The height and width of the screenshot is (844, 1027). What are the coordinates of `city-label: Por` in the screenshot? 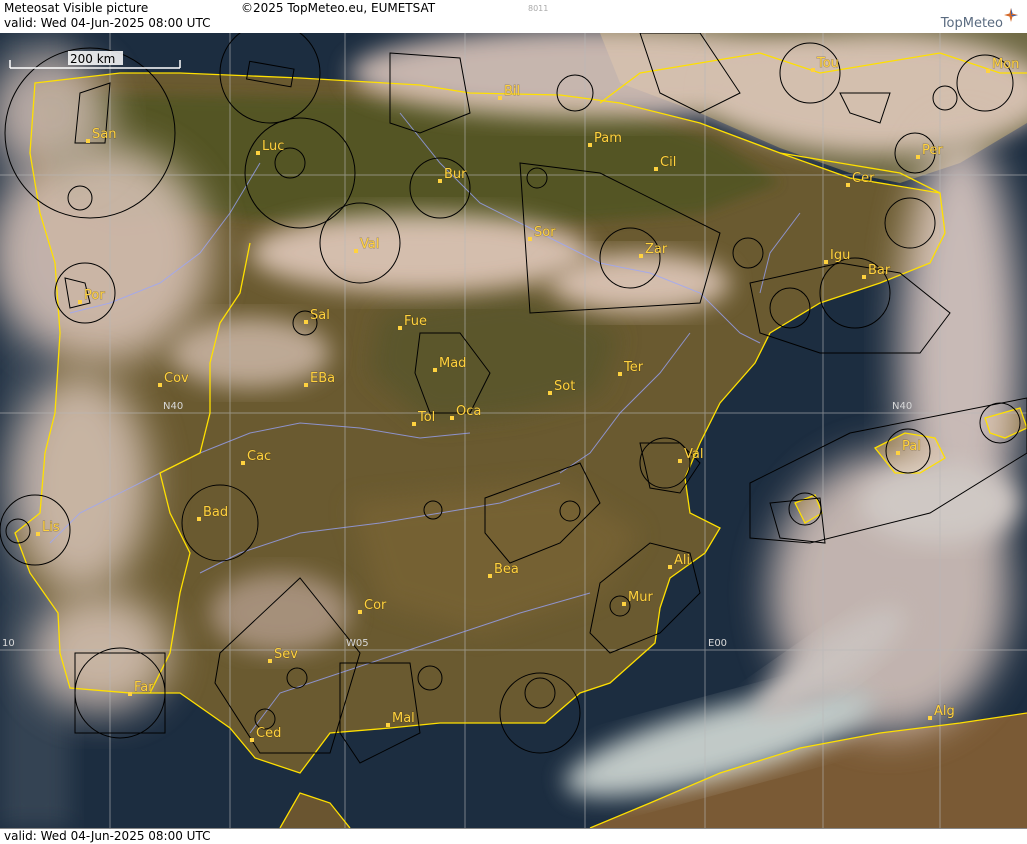 It's located at (94, 295).